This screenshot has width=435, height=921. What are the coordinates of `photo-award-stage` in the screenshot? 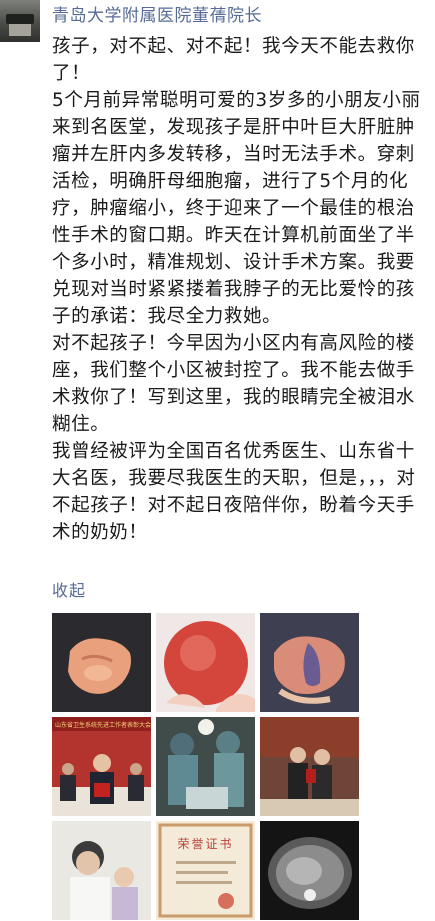 It's located at (309, 766).